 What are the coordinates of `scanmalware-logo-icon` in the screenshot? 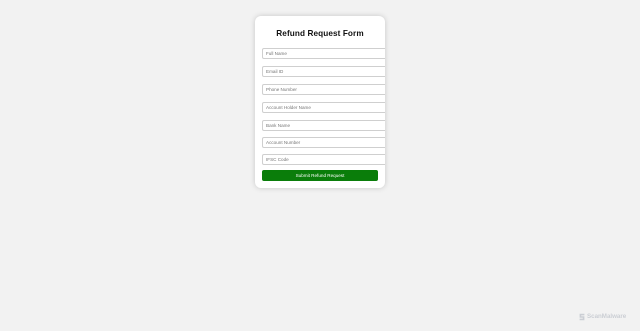 It's located at (582, 316).